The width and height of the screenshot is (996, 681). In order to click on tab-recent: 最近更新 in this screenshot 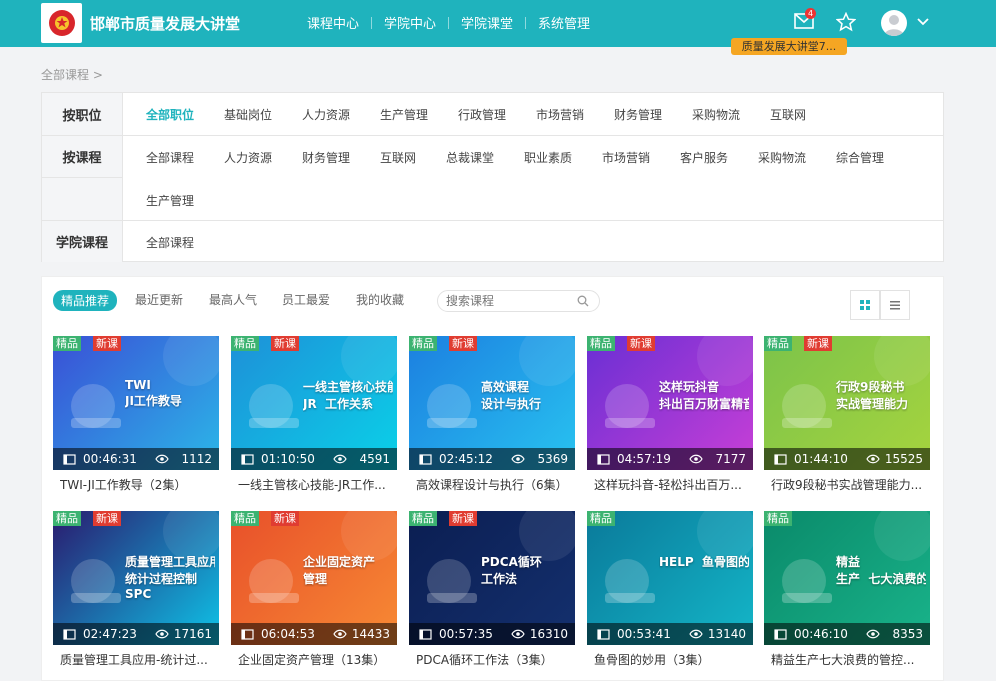, I will do `click(159, 299)`.